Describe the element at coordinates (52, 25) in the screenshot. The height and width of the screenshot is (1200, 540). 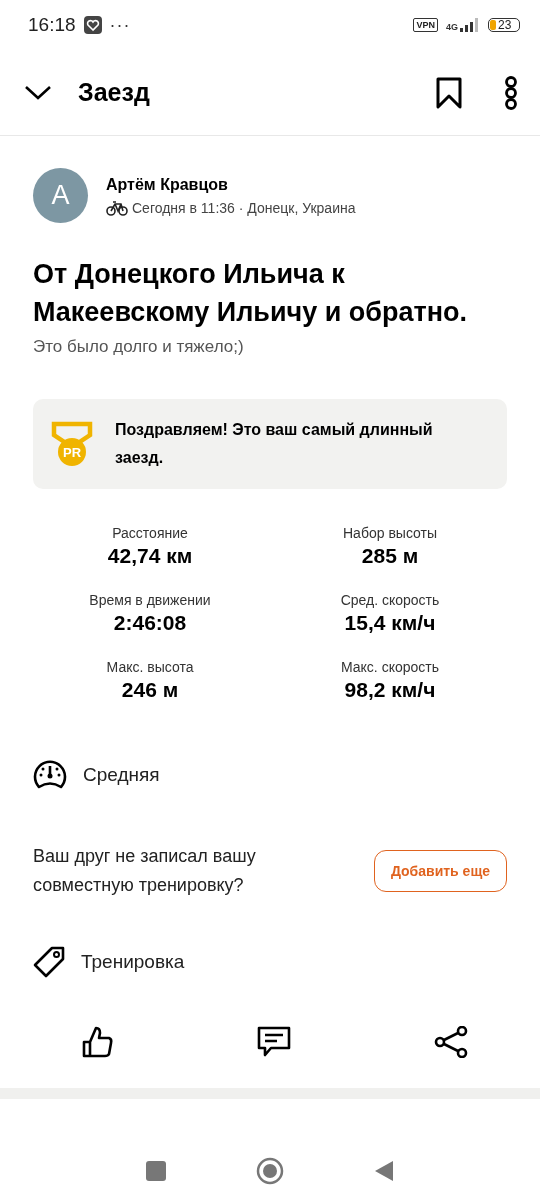
I see `status-time: 16:18` at that location.